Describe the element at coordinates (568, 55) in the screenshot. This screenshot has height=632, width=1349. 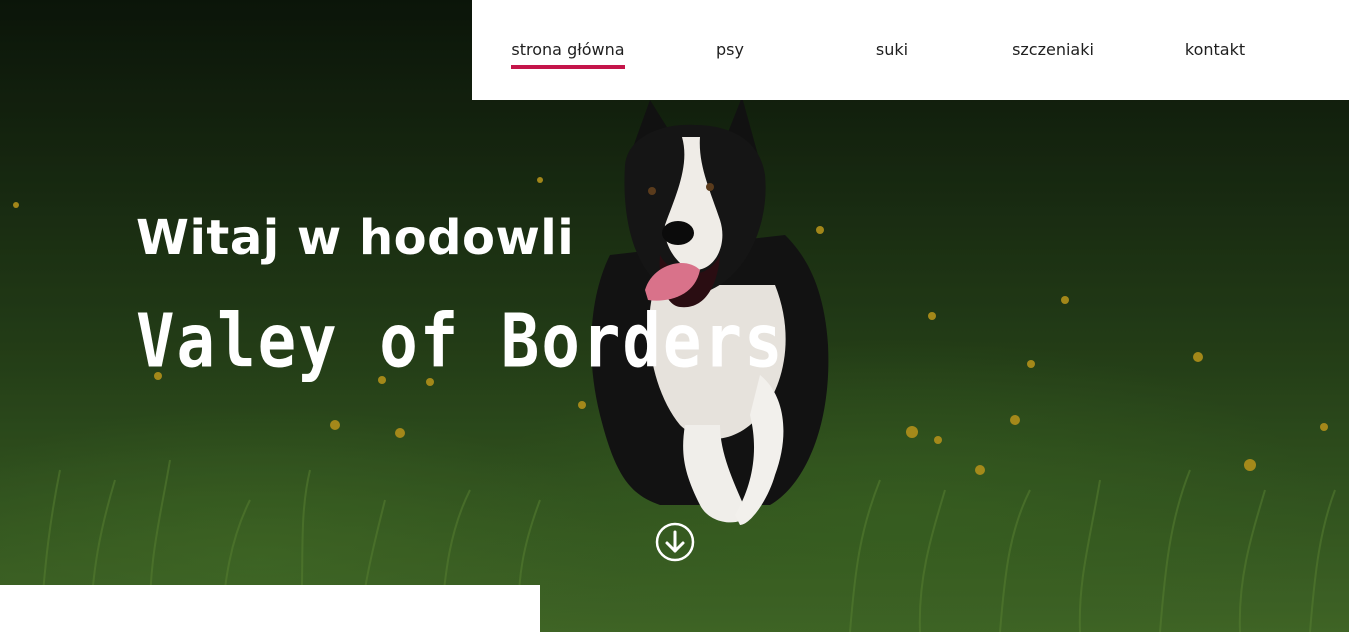
I see `nav-item-strona-glowna: strona główna` at that location.